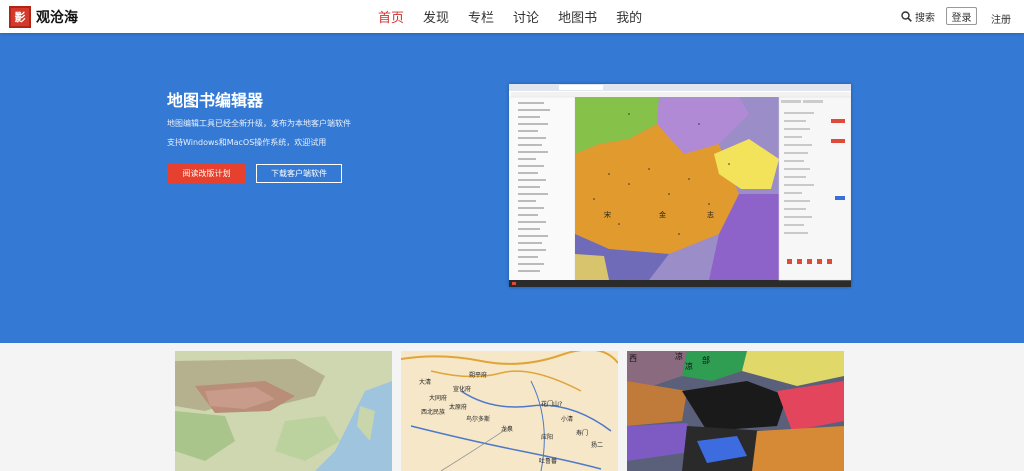 Image resolution: width=1024 pixels, height=471 pixels. I want to click on nav-item-discover: 发现, so click(436, 16).